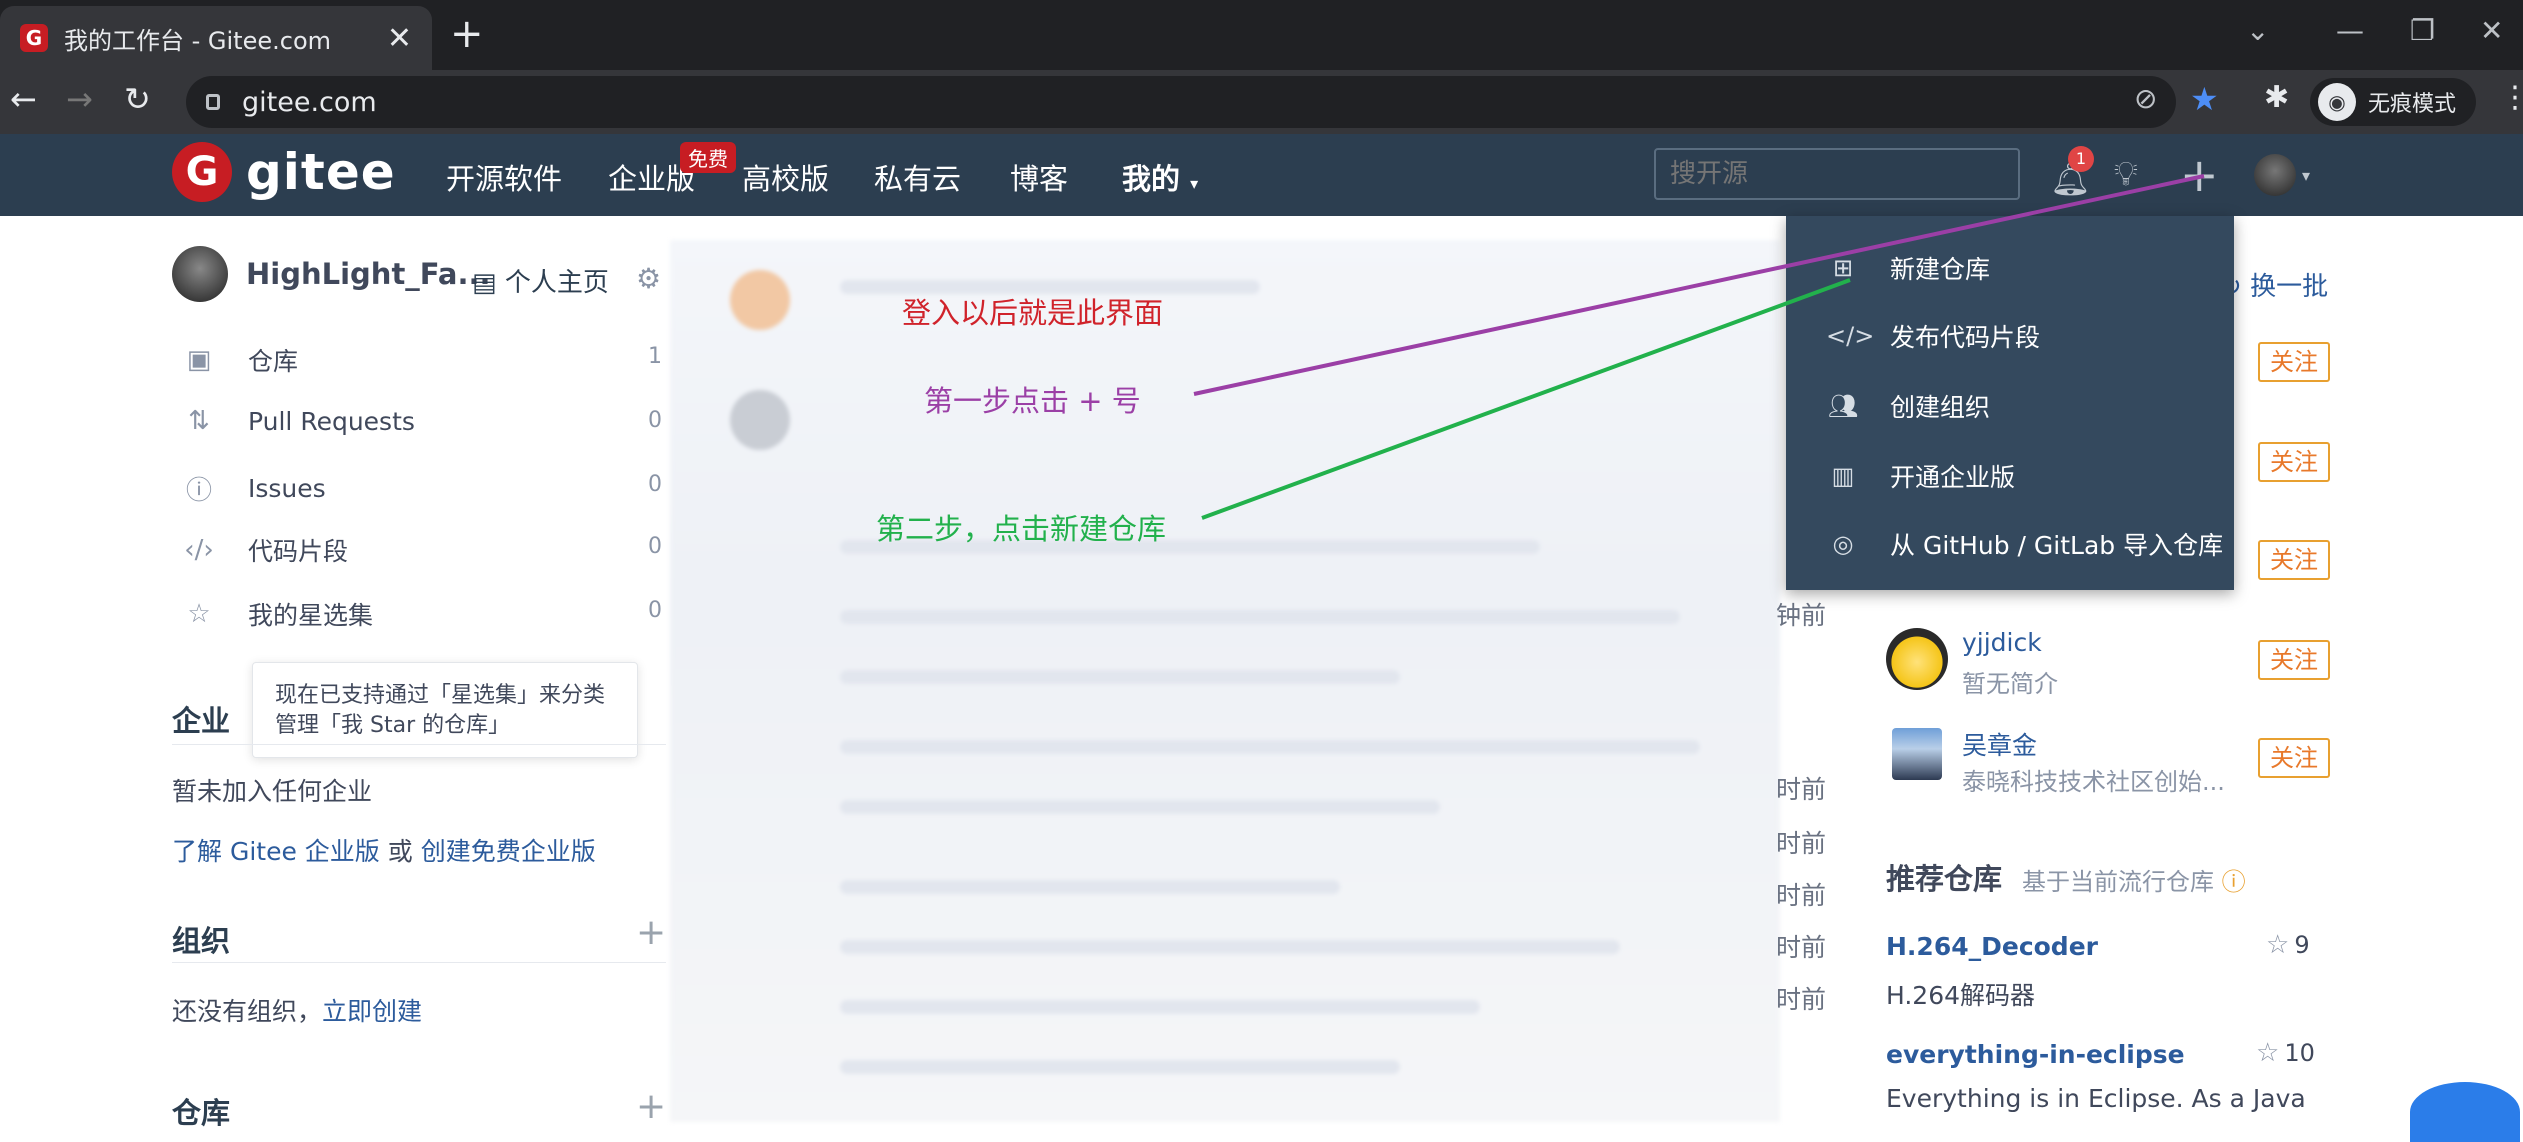 This screenshot has width=2523, height=1142. Describe the element at coordinates (1033, 313) in the screenshot. I see `annotation-login: 登入以后就是此界面` at that location.